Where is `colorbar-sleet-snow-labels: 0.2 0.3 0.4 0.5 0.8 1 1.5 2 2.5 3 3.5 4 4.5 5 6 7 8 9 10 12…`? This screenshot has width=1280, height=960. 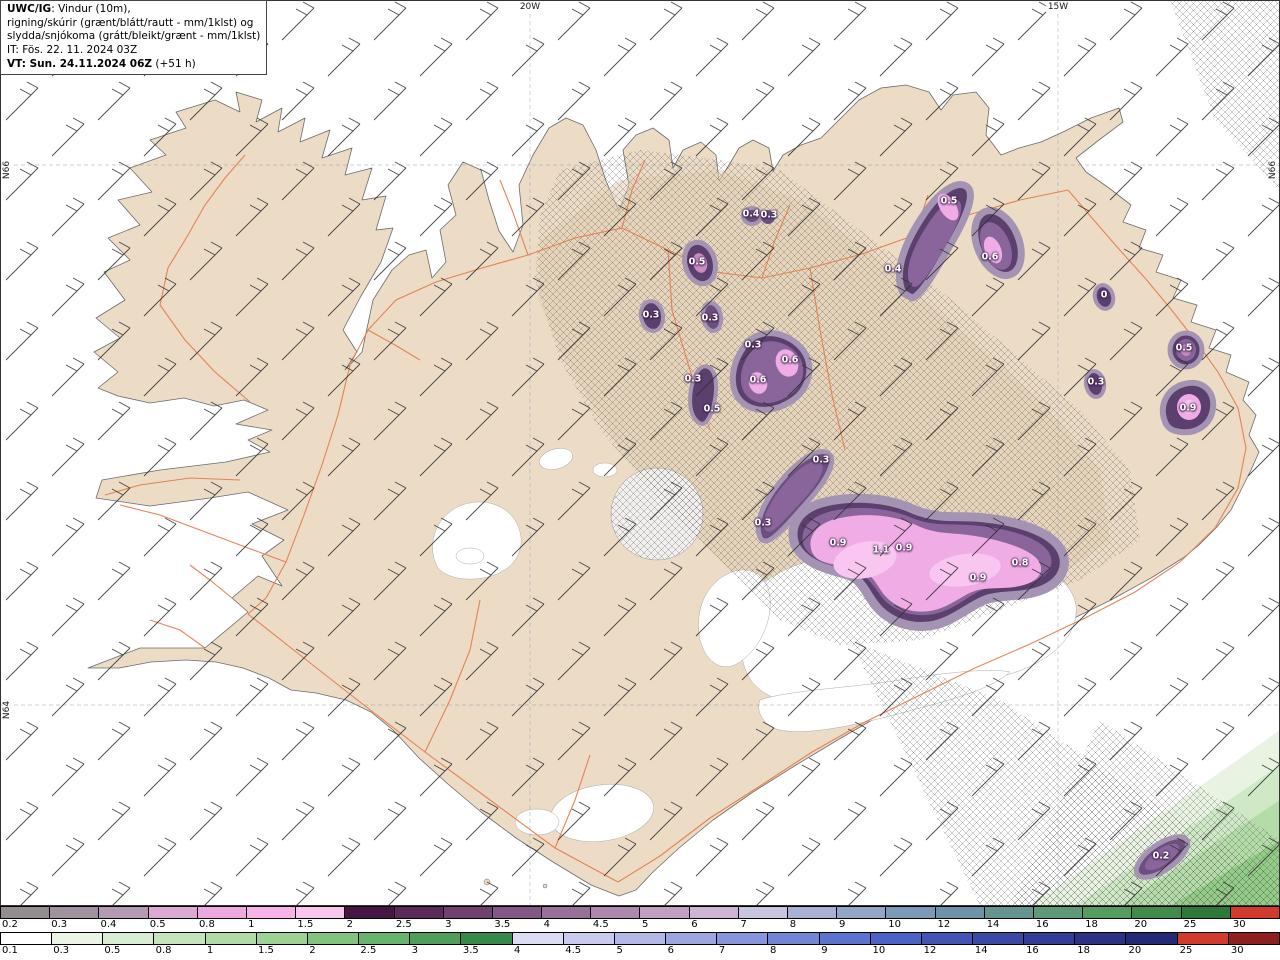 colorbar-sleet-snow-labels: 0.2 0.3 0.4 0.5 0.8 1 1.5 2 2.5 3 3.5 4 4.5 5 6 7 8 9 10 12… is located at coordinates (640, 925).